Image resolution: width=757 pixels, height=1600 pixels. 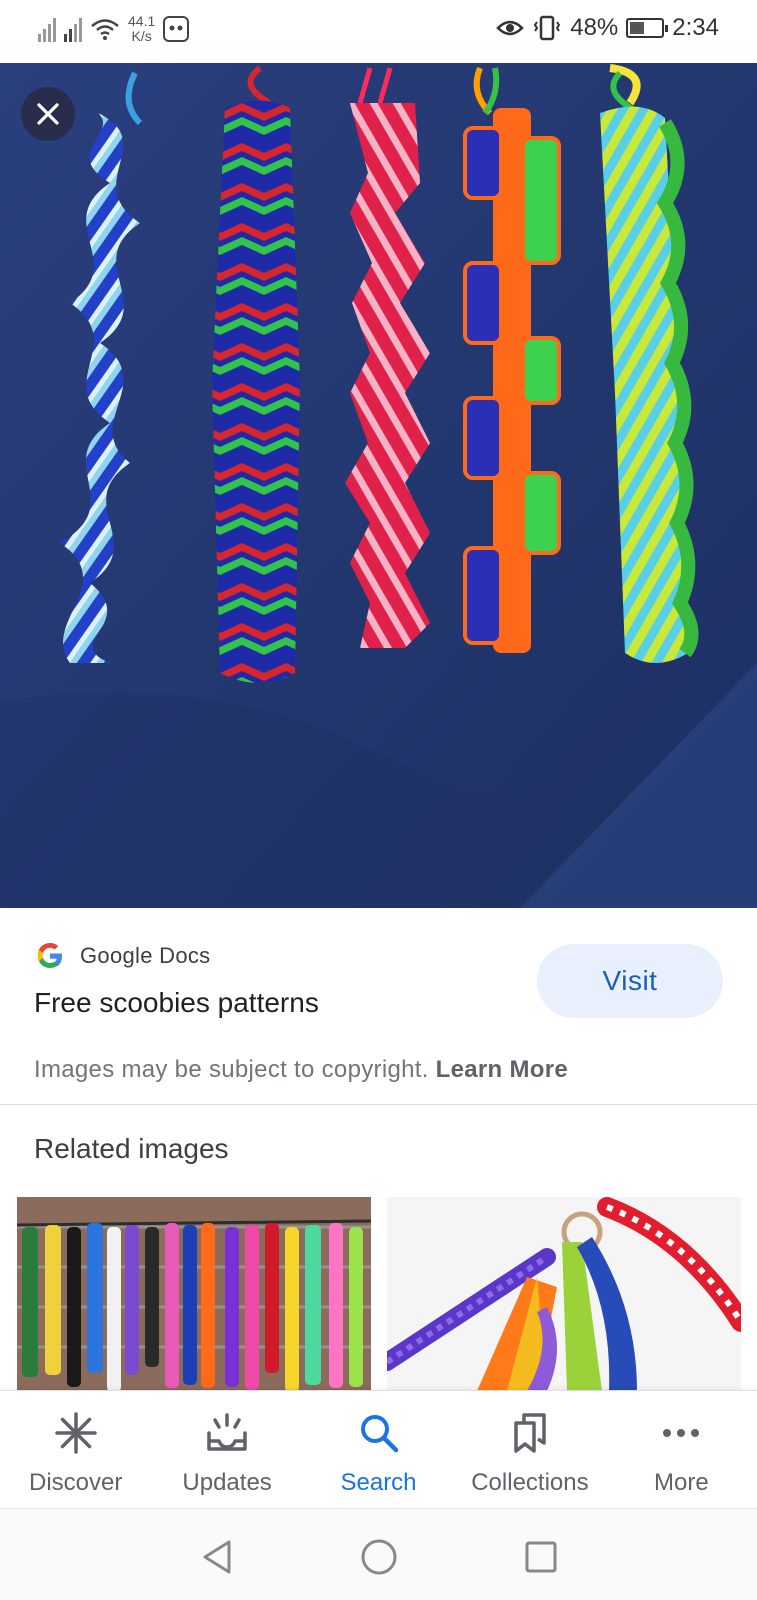 I want to click on discover-asterisk-icon, so click(x=75, y=1433).